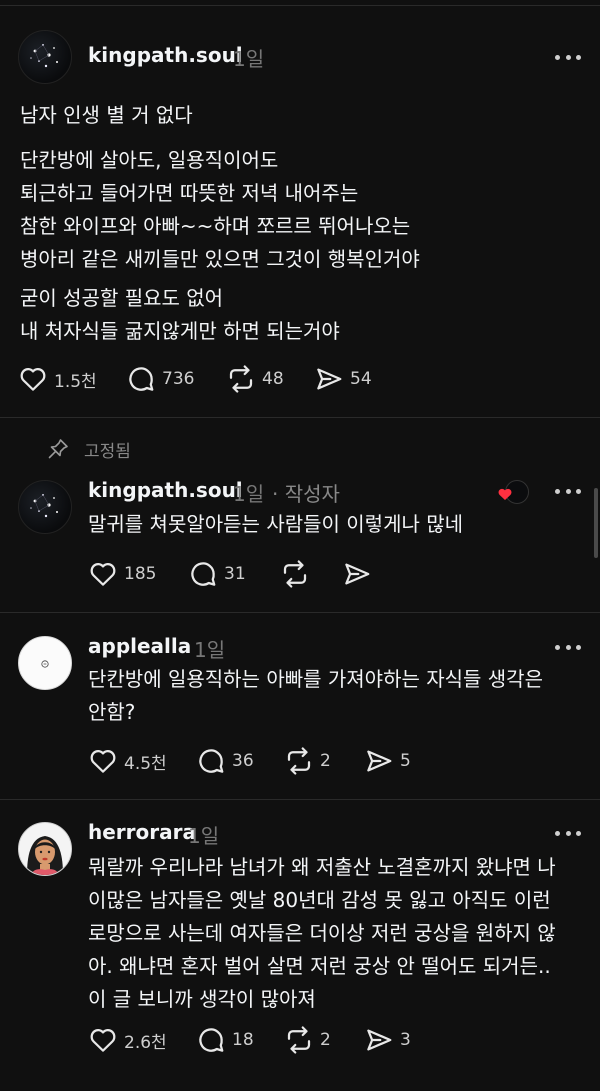 This screenshot has height=1091, width=600. What do you see at coordinates (300, 417) in the screenshot?
I see `post-divider` at bounding box center [300, 417].